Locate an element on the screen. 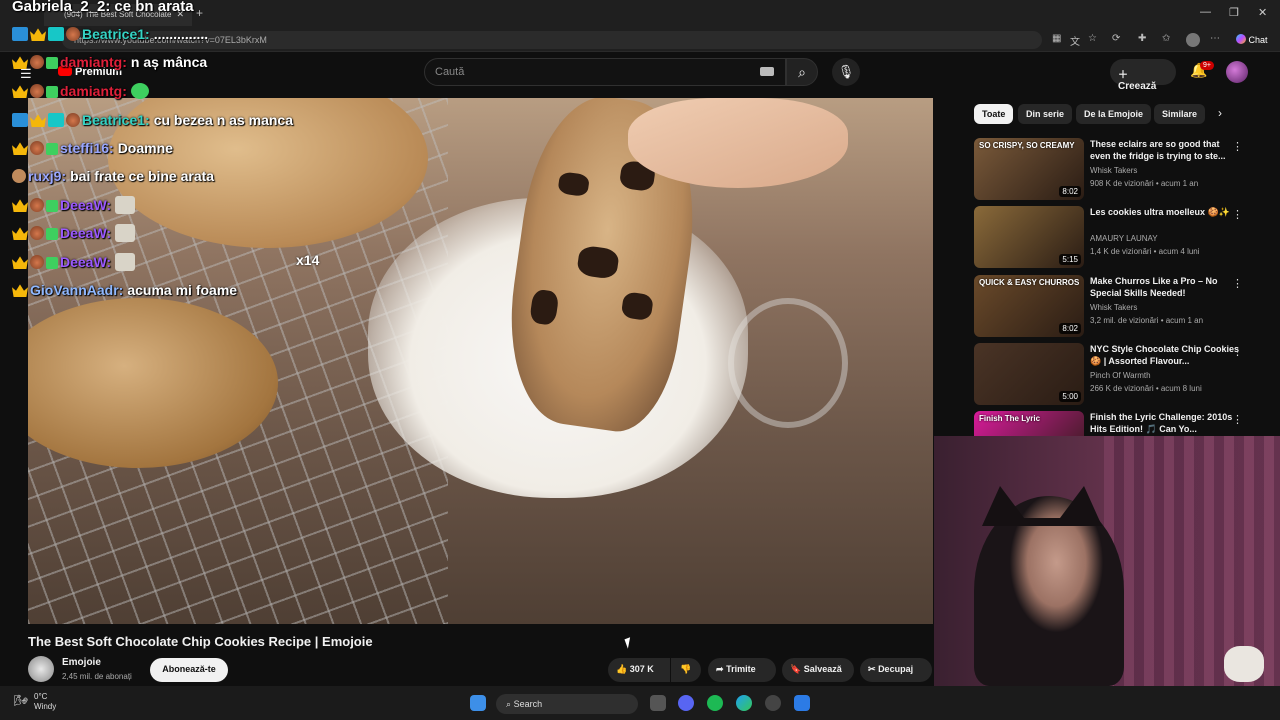 The width and height of the screenshot is (1280, 720). keyboard-icon is located at coordinates (767, 71).